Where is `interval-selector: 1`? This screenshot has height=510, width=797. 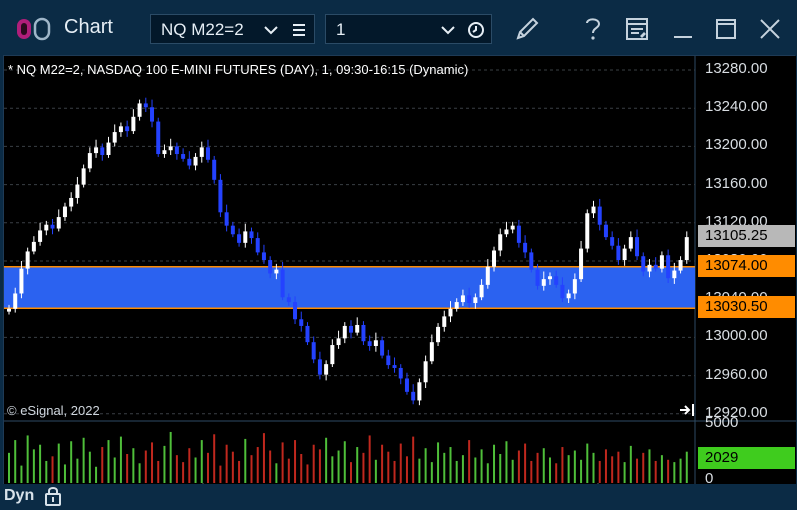
interval-selector: 1 is located at coordinates (408, 29).